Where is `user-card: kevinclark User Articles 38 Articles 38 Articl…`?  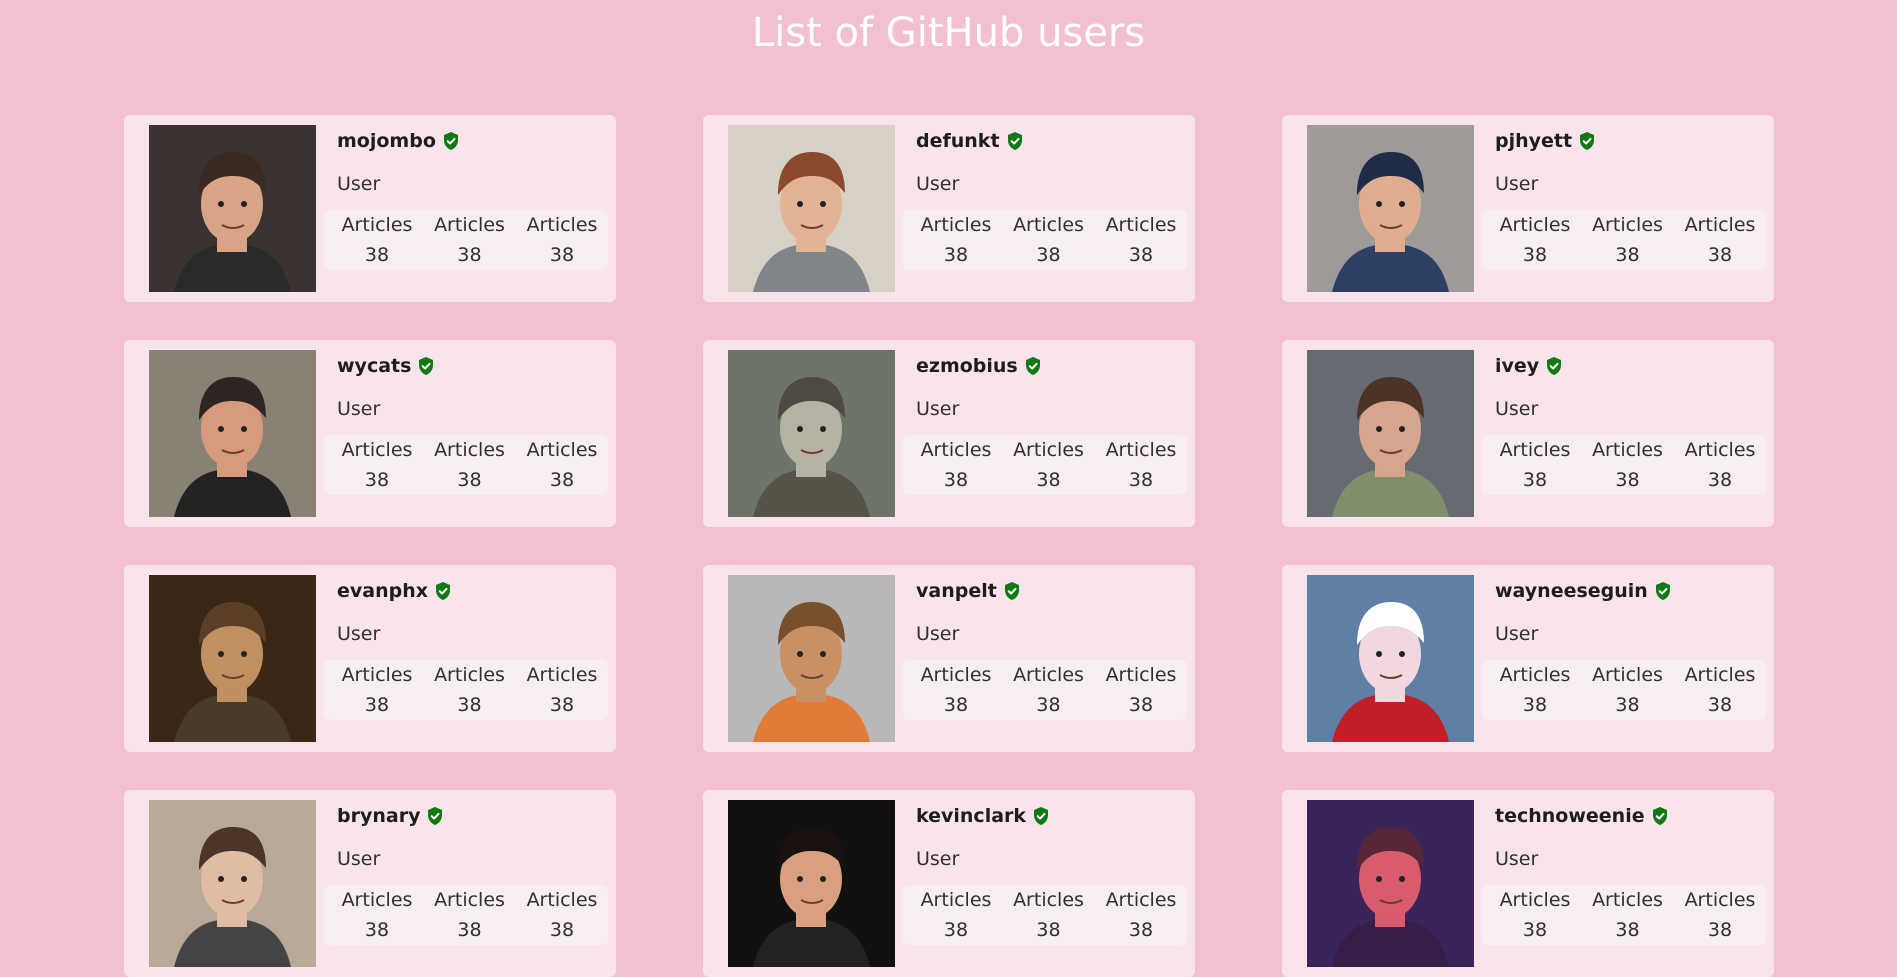
user-card: kevinclark User Articles 38 Articles 38 Articl… is located at coordinates (949, 883).